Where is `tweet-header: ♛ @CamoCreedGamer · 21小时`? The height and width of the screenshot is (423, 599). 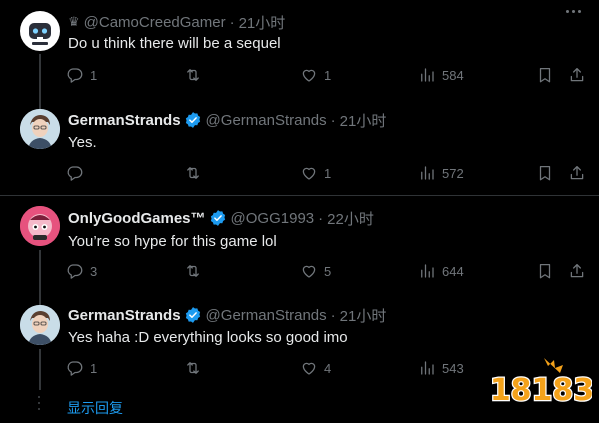
tweet-header: ♛ @CamoCreedGamer · 21小时 is located at coordinates (176, 22).